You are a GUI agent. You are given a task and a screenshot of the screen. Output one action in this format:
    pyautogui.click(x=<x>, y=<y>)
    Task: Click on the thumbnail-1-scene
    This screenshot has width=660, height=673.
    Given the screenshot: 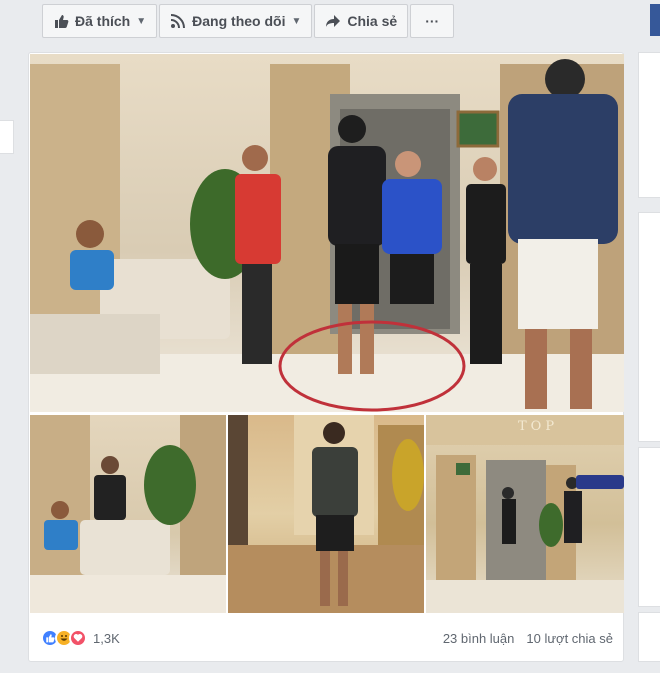 What is the action you would take?
    pyautogui.click(x=128, y=514)
    